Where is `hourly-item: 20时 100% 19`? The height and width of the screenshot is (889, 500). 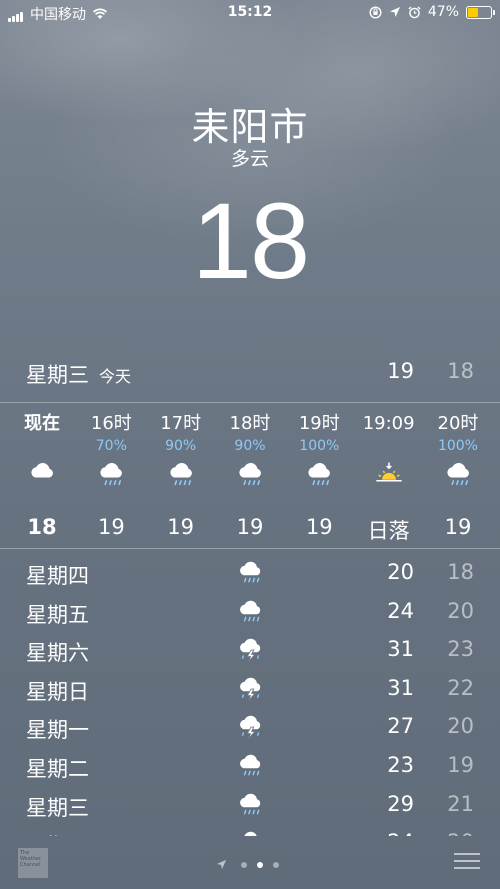
hourly-item: 20时 100% 19 is located at coordinates (458, 475).